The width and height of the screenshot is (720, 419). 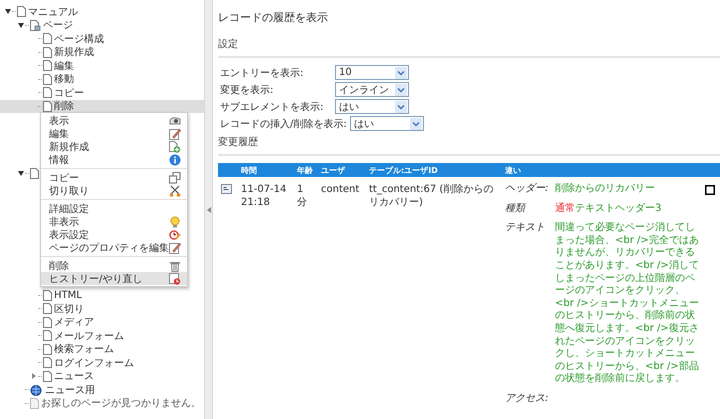 What do you see at coordinates (114, 190) in the screenshot?
I see `menu-item: 切り取り` at bounding box center [114, 190].